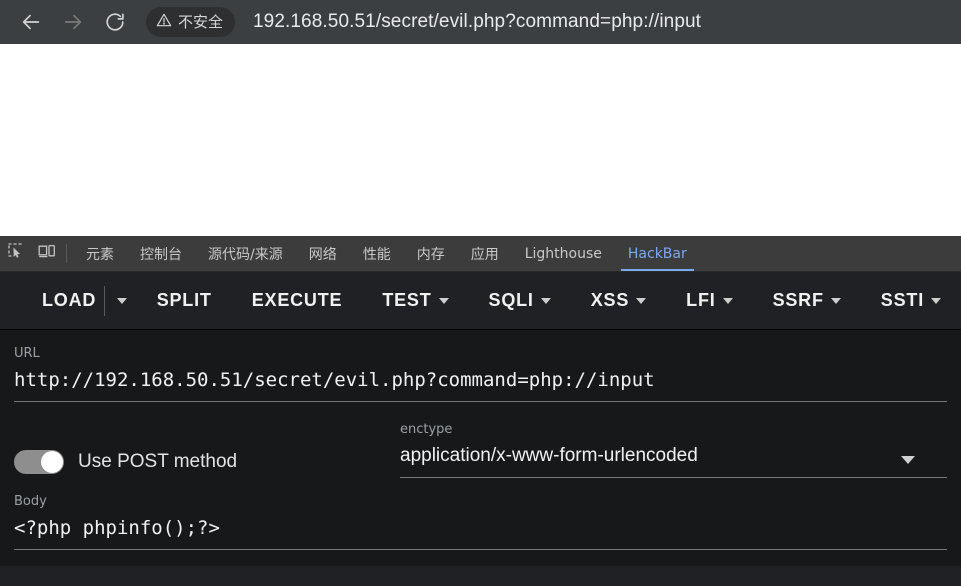 This screenshot has width=961, height=586. I want to click on inspect-element-button, so click(15, 253).